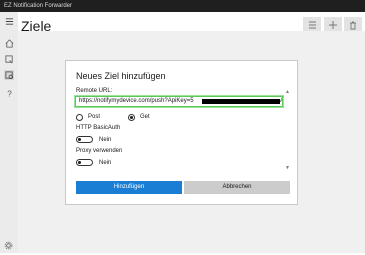 This screenshot has height=255, width=365. I want to click on get-radio-label: Get, so click(145, 117).